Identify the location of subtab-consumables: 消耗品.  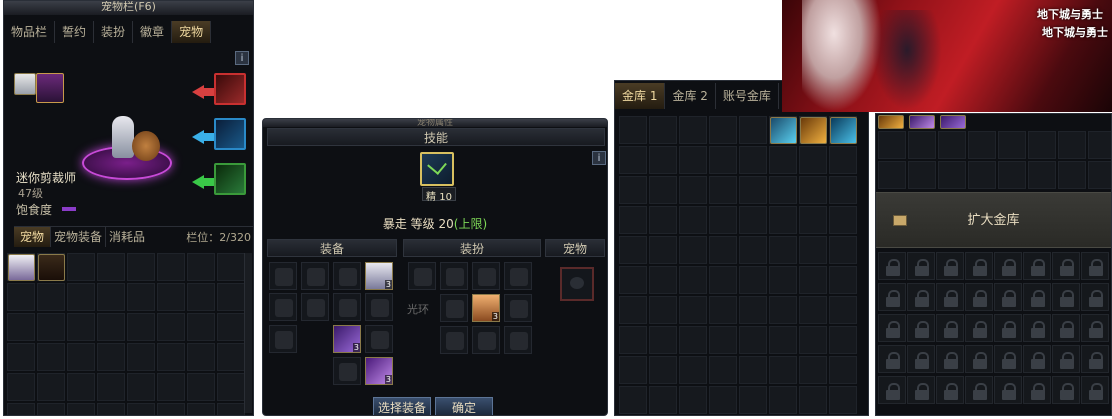
(127, 237).